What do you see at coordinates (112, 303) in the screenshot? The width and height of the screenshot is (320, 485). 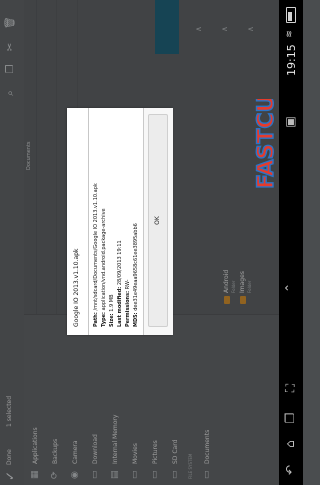 I see `size-value: 1.9 MB` at bounding box center [112, 303].